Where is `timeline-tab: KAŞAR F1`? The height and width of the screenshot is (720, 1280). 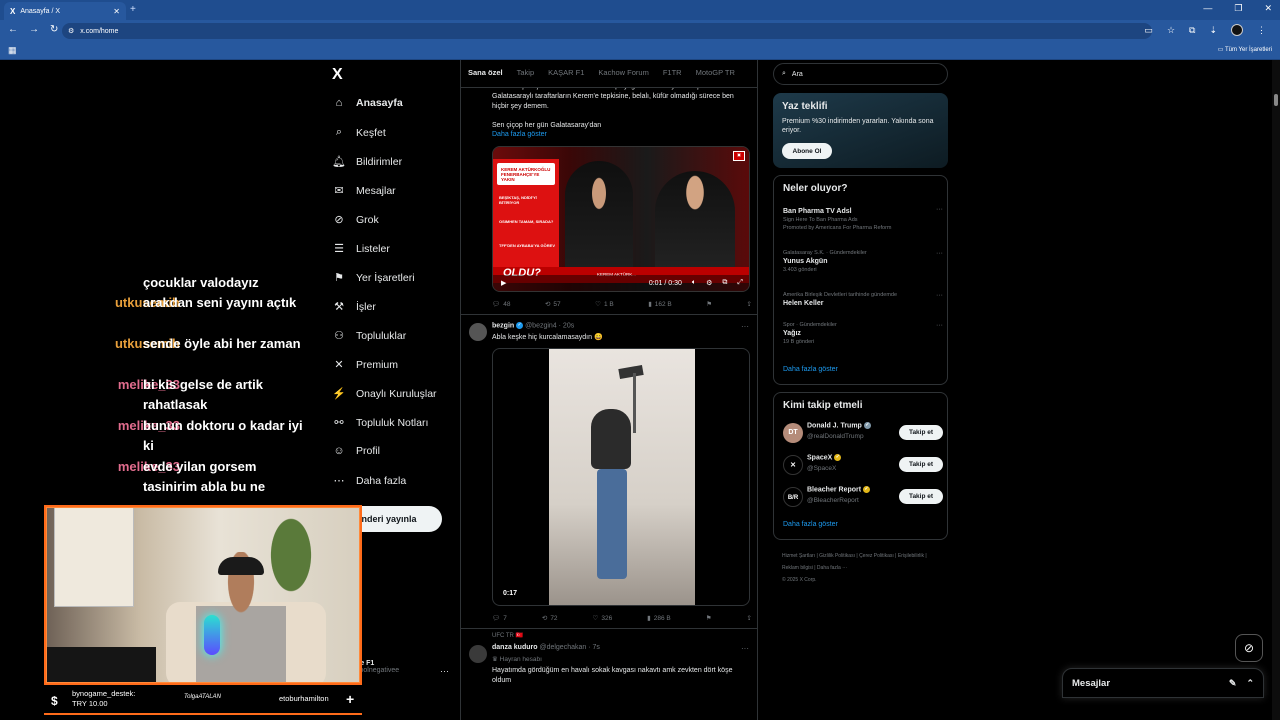
timeline-tab: KAŞAR F1 is located at coordinates (566, 77).